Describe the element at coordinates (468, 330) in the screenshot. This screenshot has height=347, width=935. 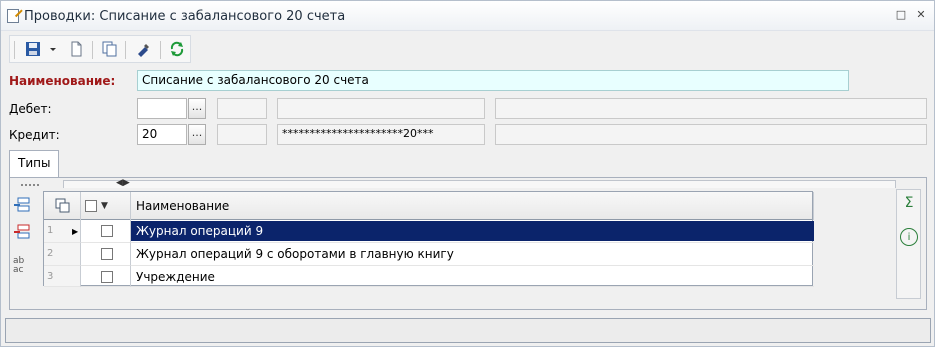
I see `status-bar` at that location.